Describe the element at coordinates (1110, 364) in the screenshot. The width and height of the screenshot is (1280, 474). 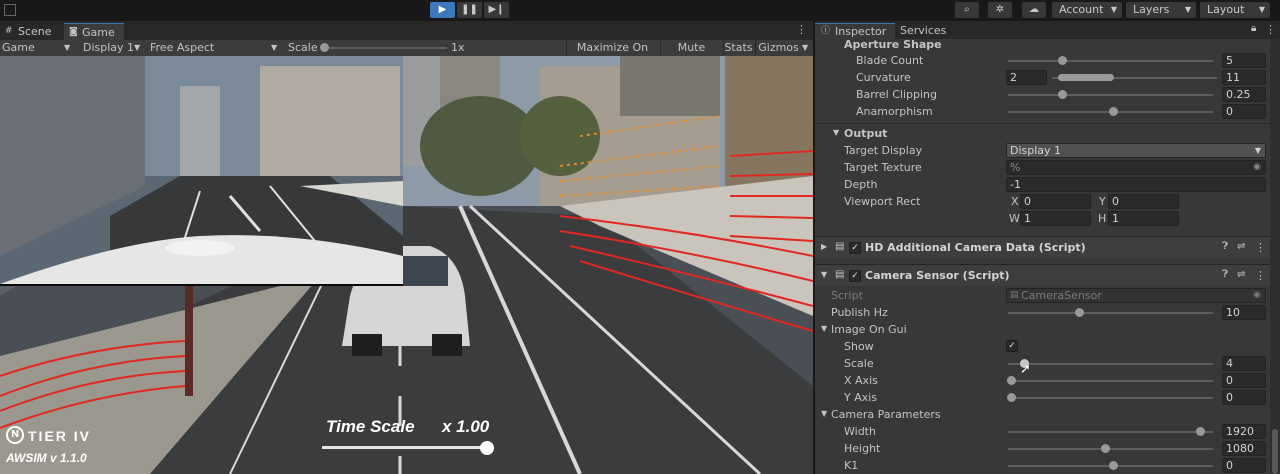
I see `scale-track` at that location.